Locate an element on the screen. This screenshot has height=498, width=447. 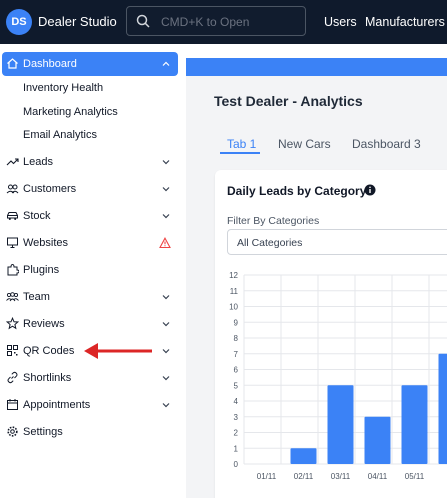
sidebar-item-label: Leads is located at coordinates (38, 162).